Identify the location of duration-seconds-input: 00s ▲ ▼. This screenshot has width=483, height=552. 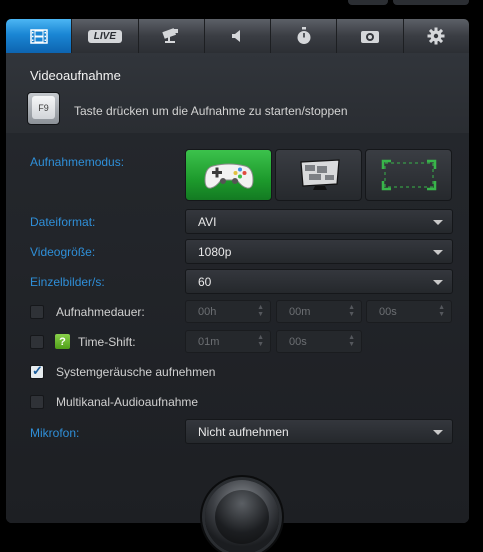
(409, 311).